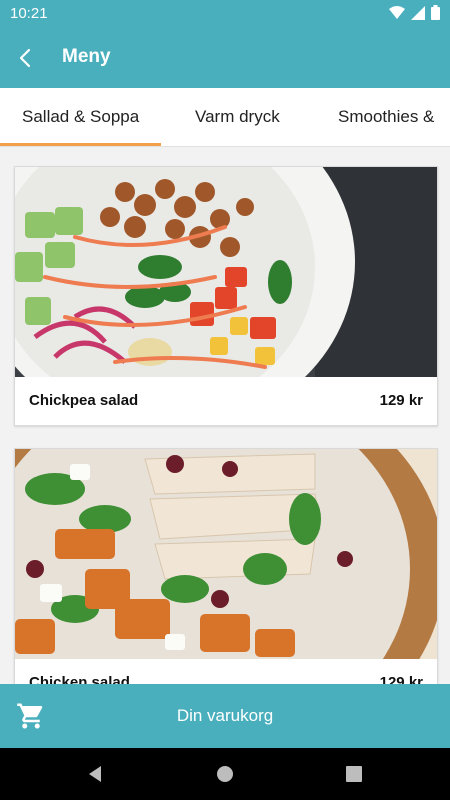  What do you see at coordinates (225, 14) in the screenshot?
I see `status-bar: 10:21` at bounding box center [225, 14].